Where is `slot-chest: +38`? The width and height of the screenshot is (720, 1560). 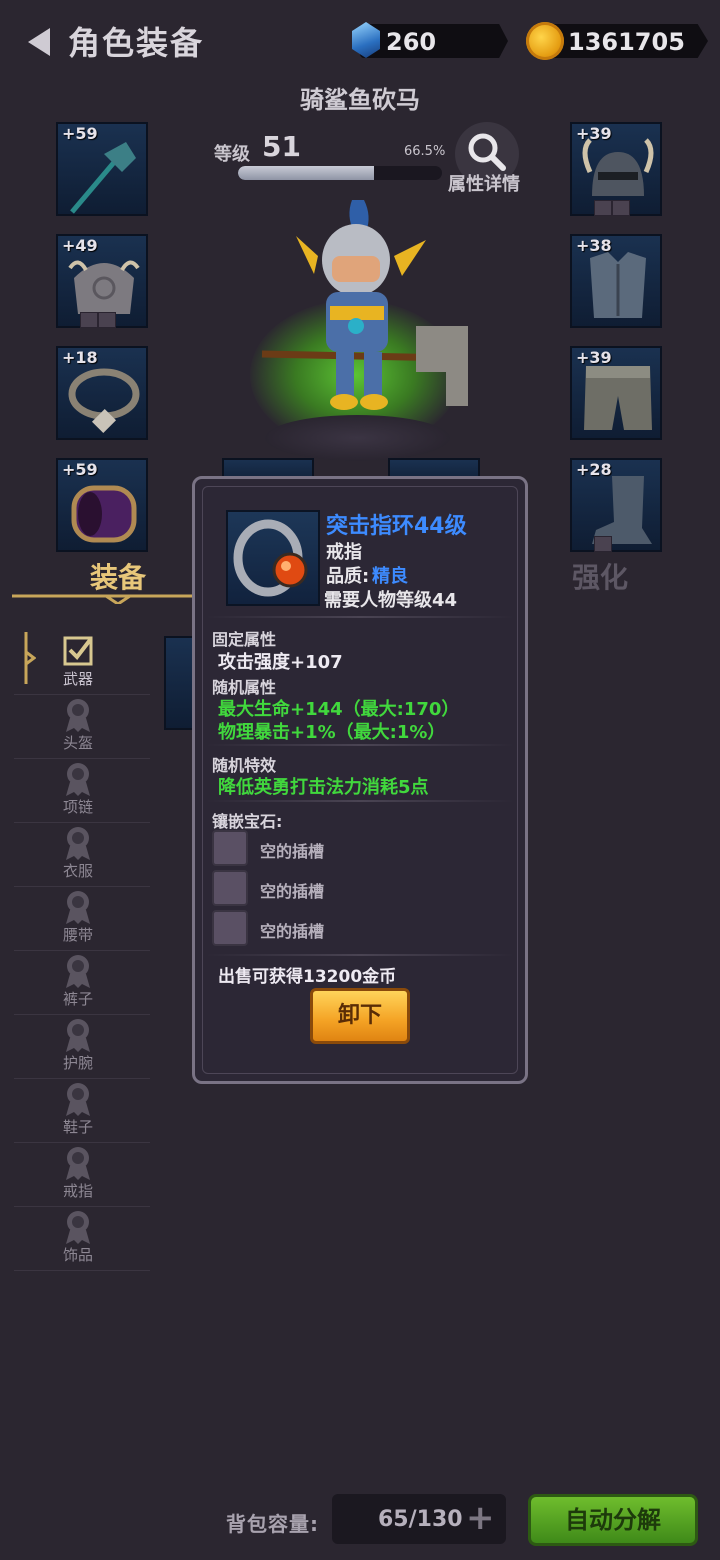 slot-chest: +38 is located at coordinates (616, 281).